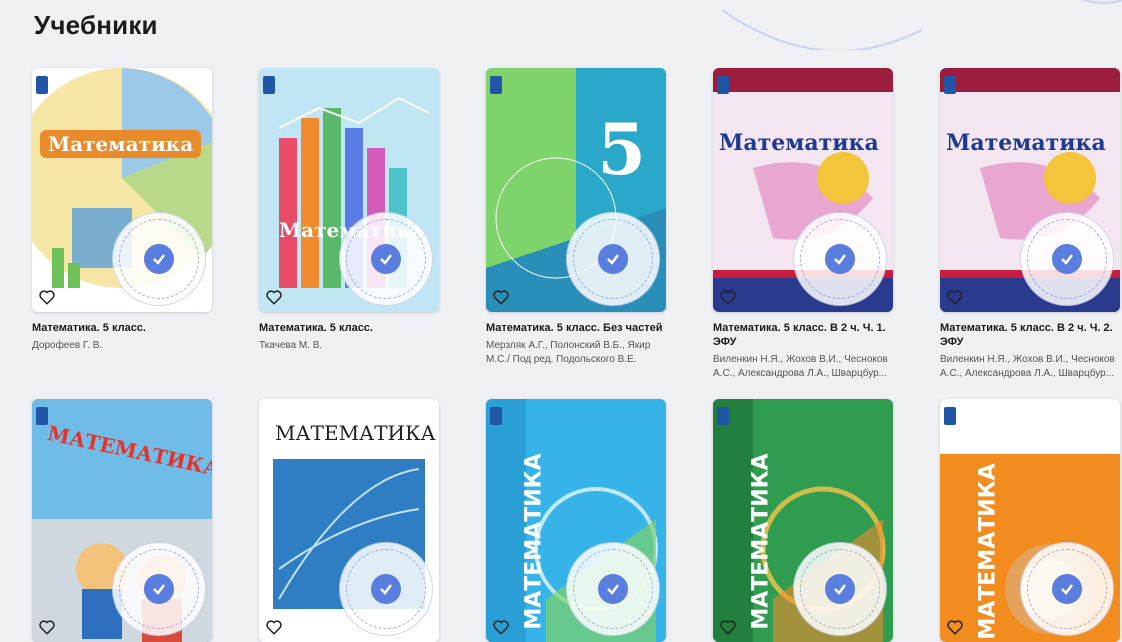 This screenshot has width=1122, height=642. What do you see at coordinates (1030, 335) in the screenshot?
I see `book-title: Математика. 5 класс. В 2 ч. Ч. 2. ЭФУ` at bounding box center [1030, 335].